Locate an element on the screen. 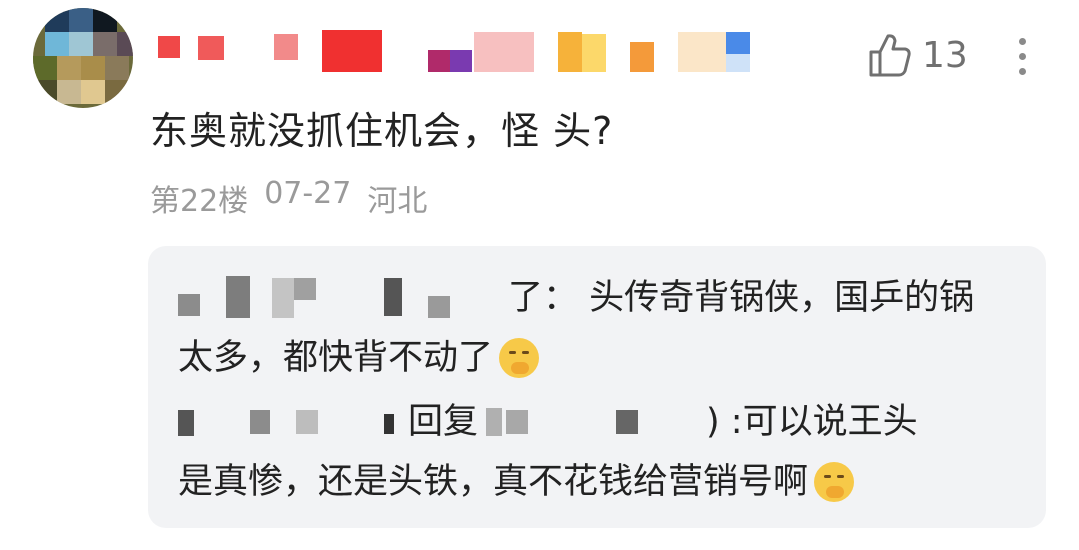  comment-date: 07-27 is located at coordinates (308, 193).